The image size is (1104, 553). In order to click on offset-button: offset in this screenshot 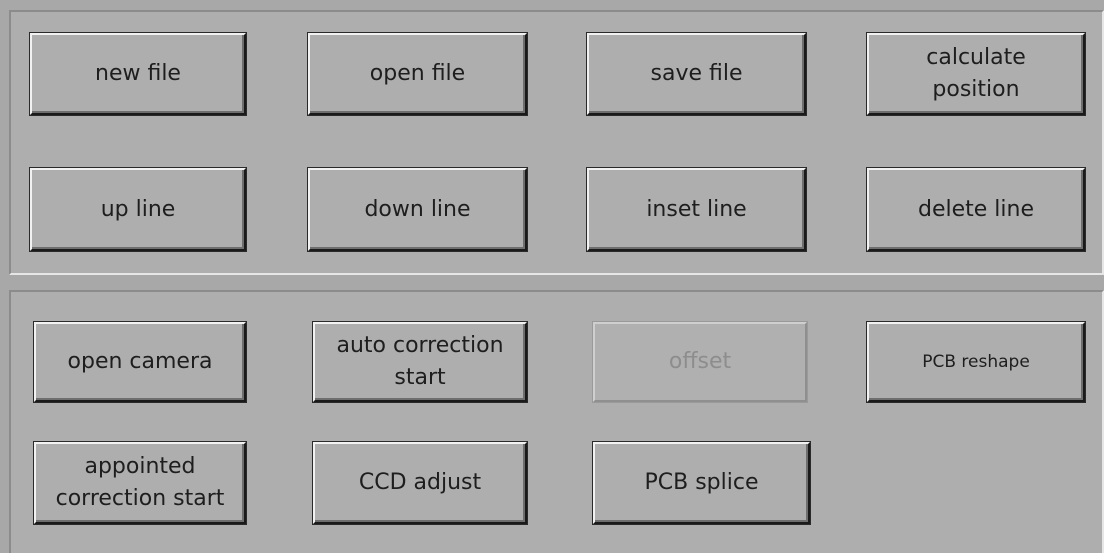, I will do `click(700, 362)`.